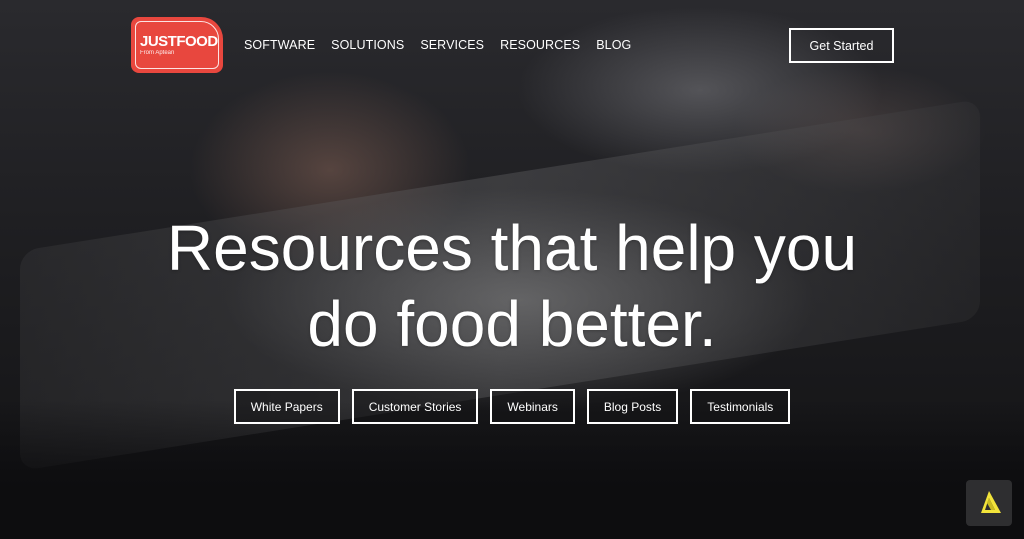 The image size is (1024, 539). Describe the element at coordinates (740, 406) in the screenshot. I see `testimonials-button: Testimonials` at that location.